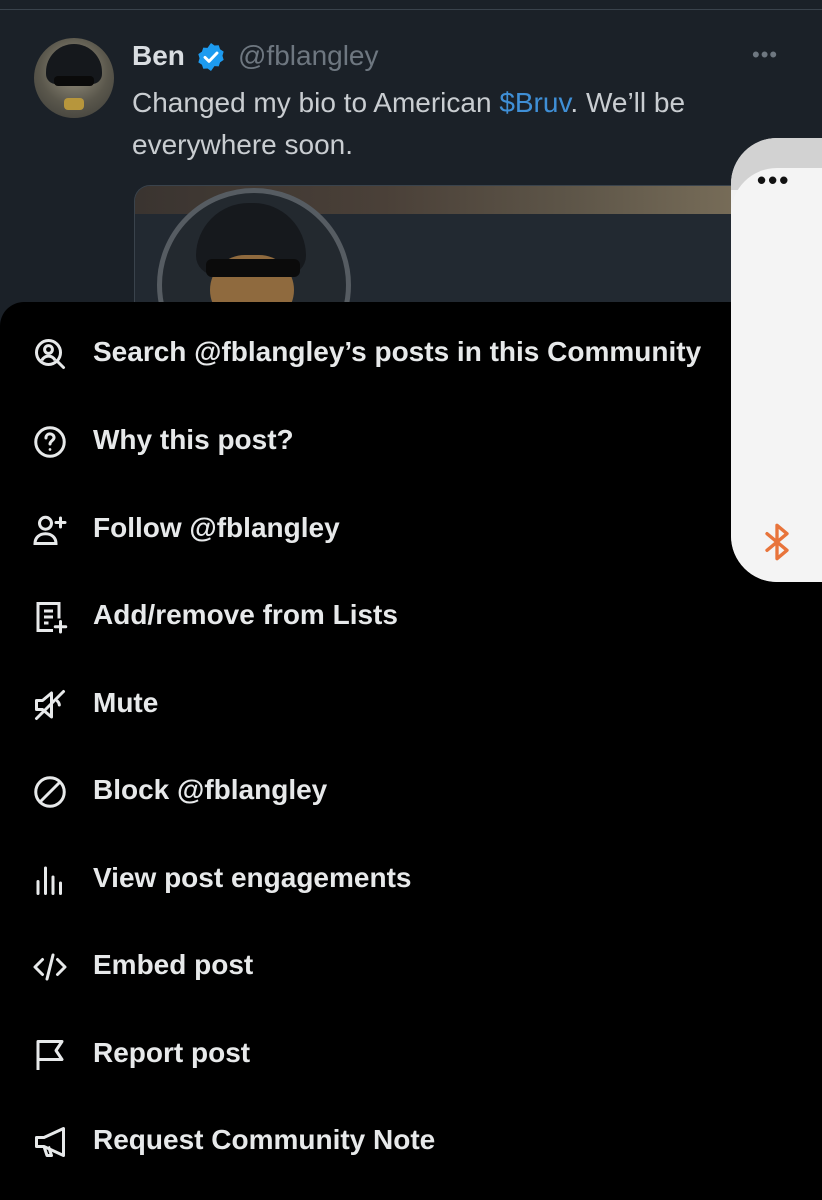  What do you see at coordinates (50, 617) in the screenshot?
I see `list-add-icon` at bounding box center [50, 617].